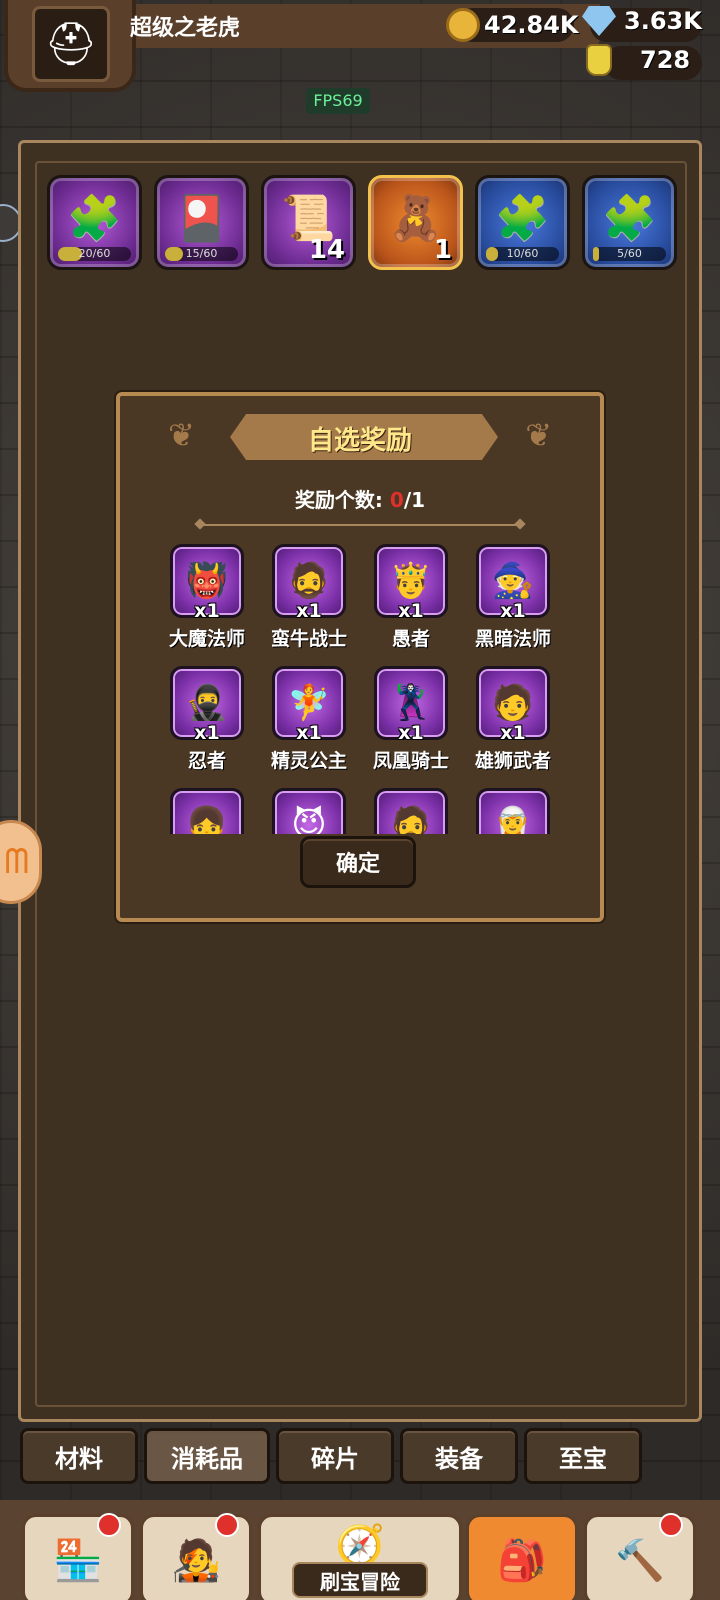 The image size is (720, 1600). I want to click on hero-name: 蛮牛战士, so click(308, 639).